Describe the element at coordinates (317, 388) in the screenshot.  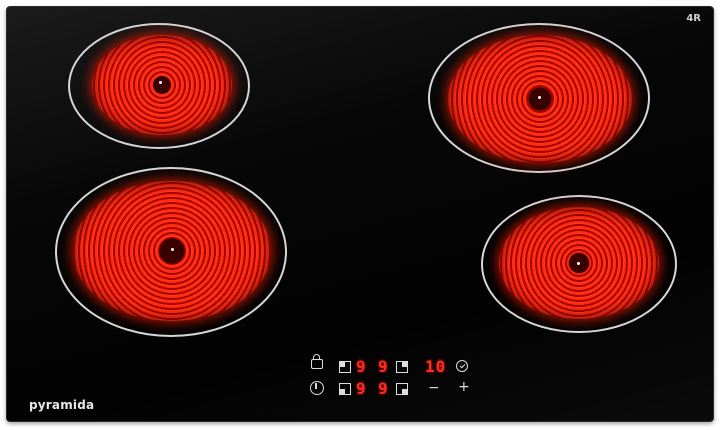
I see `power-icon` at that location.